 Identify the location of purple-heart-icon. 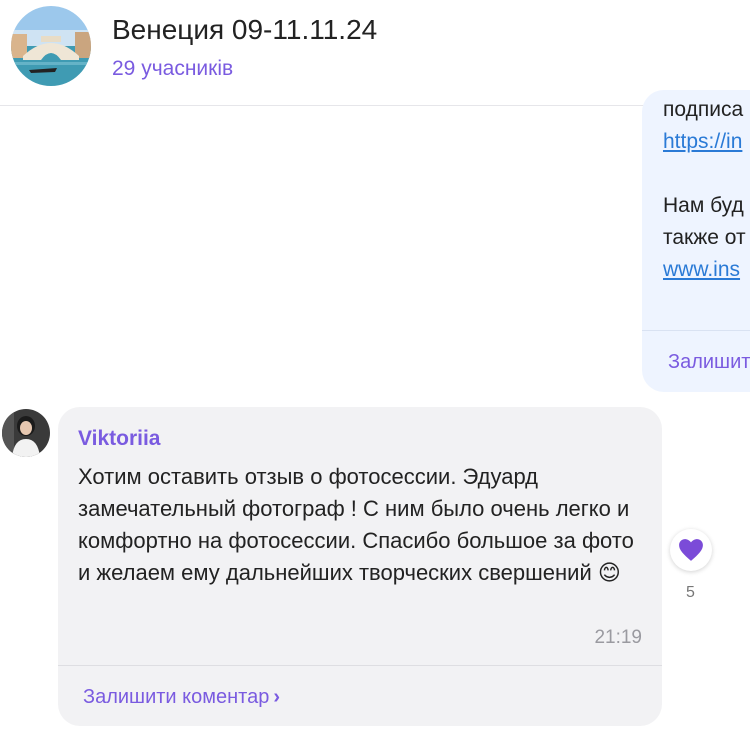
(691, 550).